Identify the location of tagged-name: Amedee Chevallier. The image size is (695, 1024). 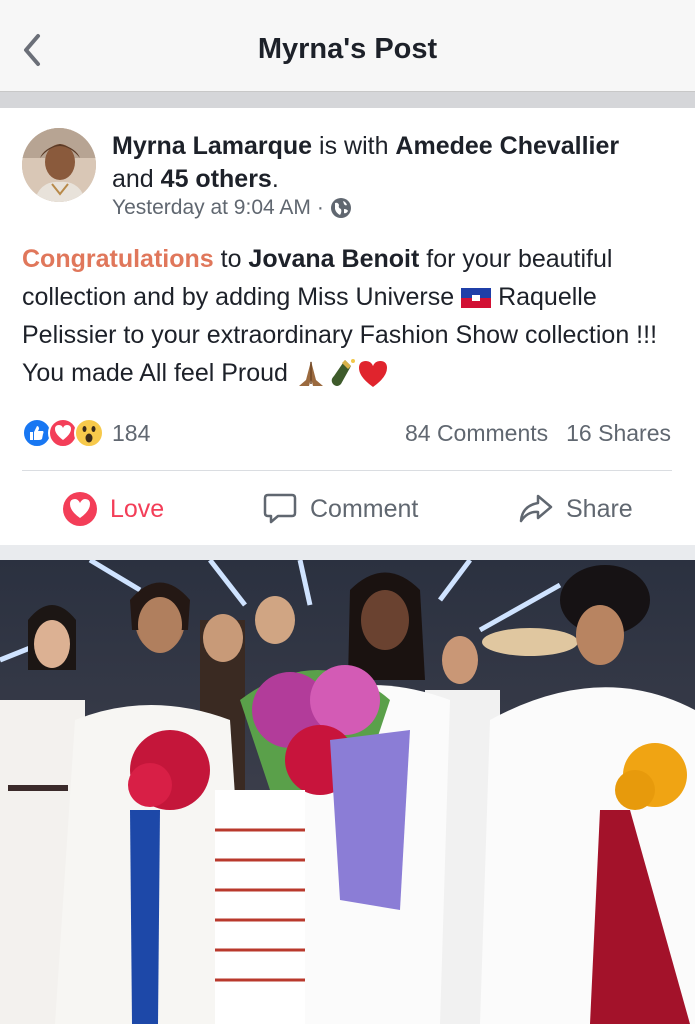
(507, 146).